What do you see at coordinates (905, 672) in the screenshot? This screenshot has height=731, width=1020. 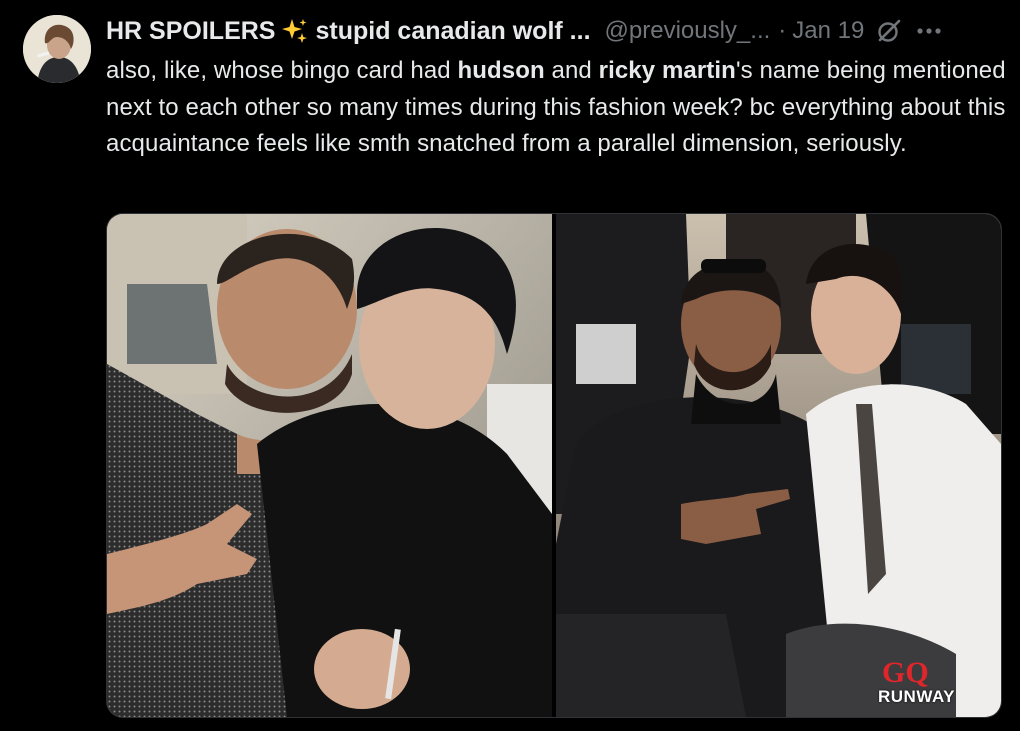 I see `gq-brand-text: GQ` at bounding box center [905, 672].